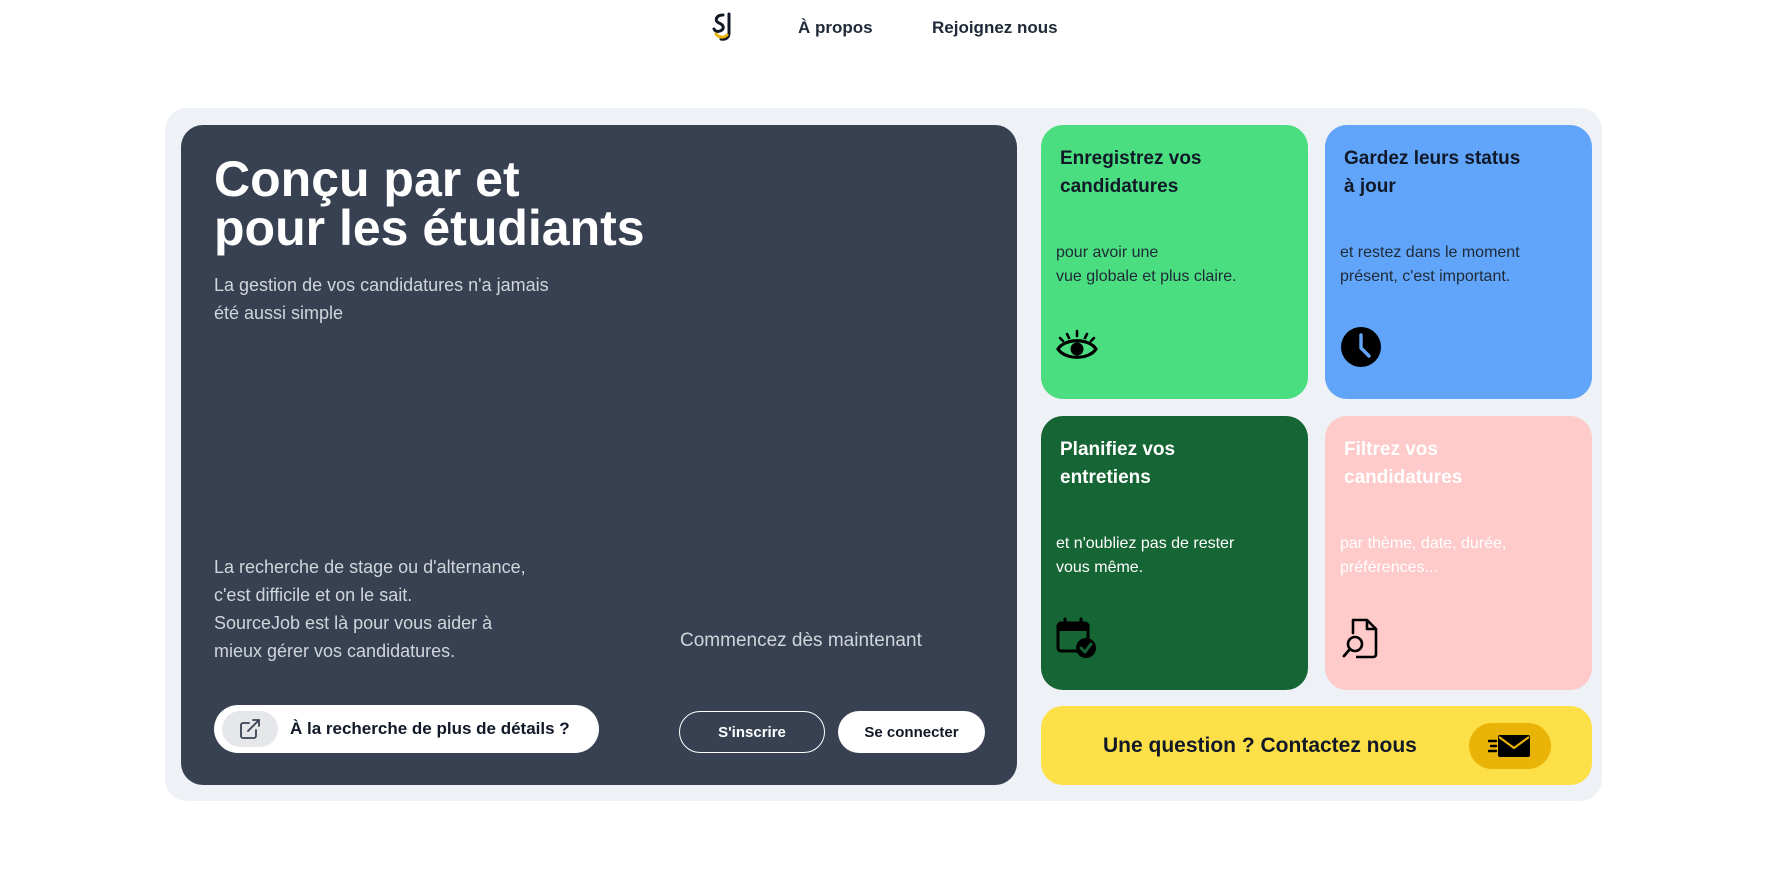  Describe the element at coordinates (1077, 344) in the screenshot. I see `eye-icon` at that location.